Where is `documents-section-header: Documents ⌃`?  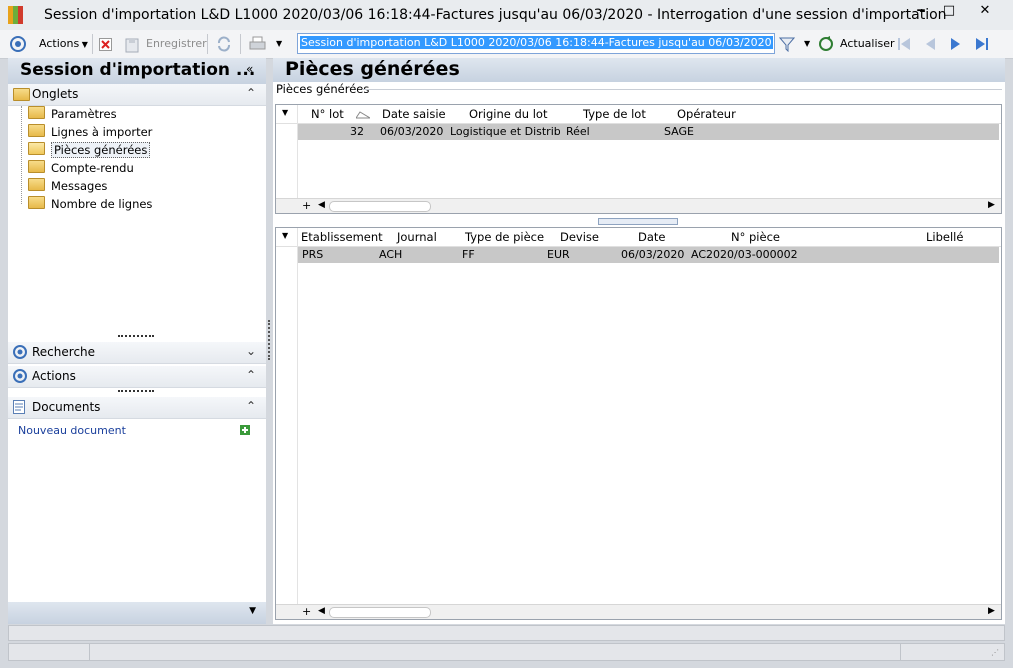 documents-section-header: Documents ⌃ is located at coordinates (137, 408).